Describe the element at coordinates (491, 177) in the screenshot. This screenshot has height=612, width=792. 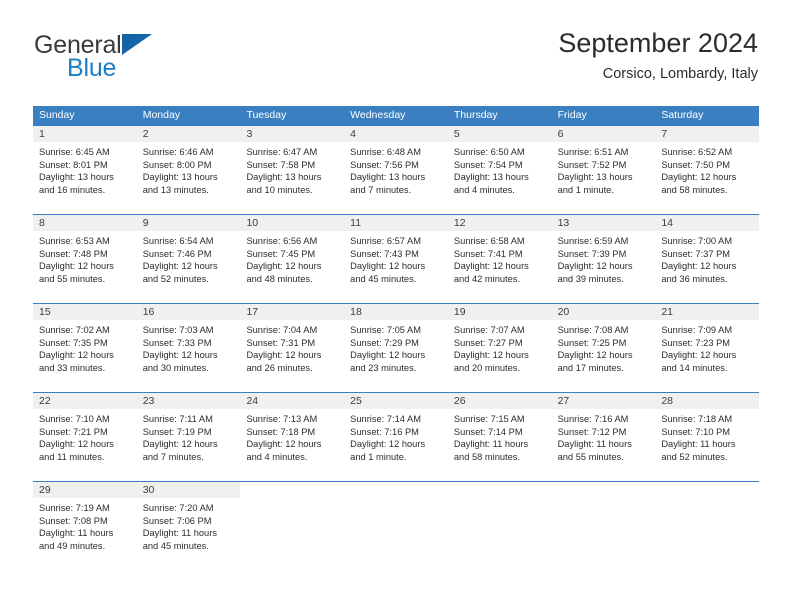
I see `daylight-text-line1: Daylight: 13 hours` at that location.